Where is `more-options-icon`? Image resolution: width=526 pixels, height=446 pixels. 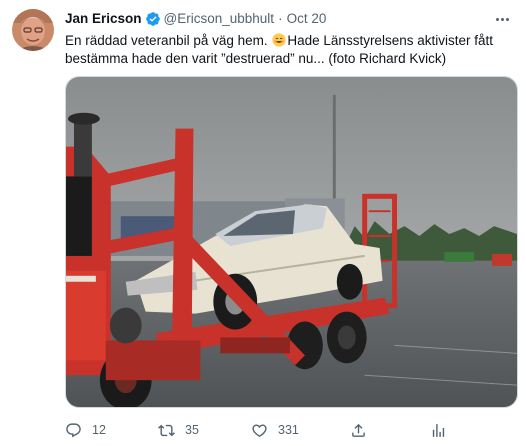 more-options-icon is located at coordinates (502, 19).